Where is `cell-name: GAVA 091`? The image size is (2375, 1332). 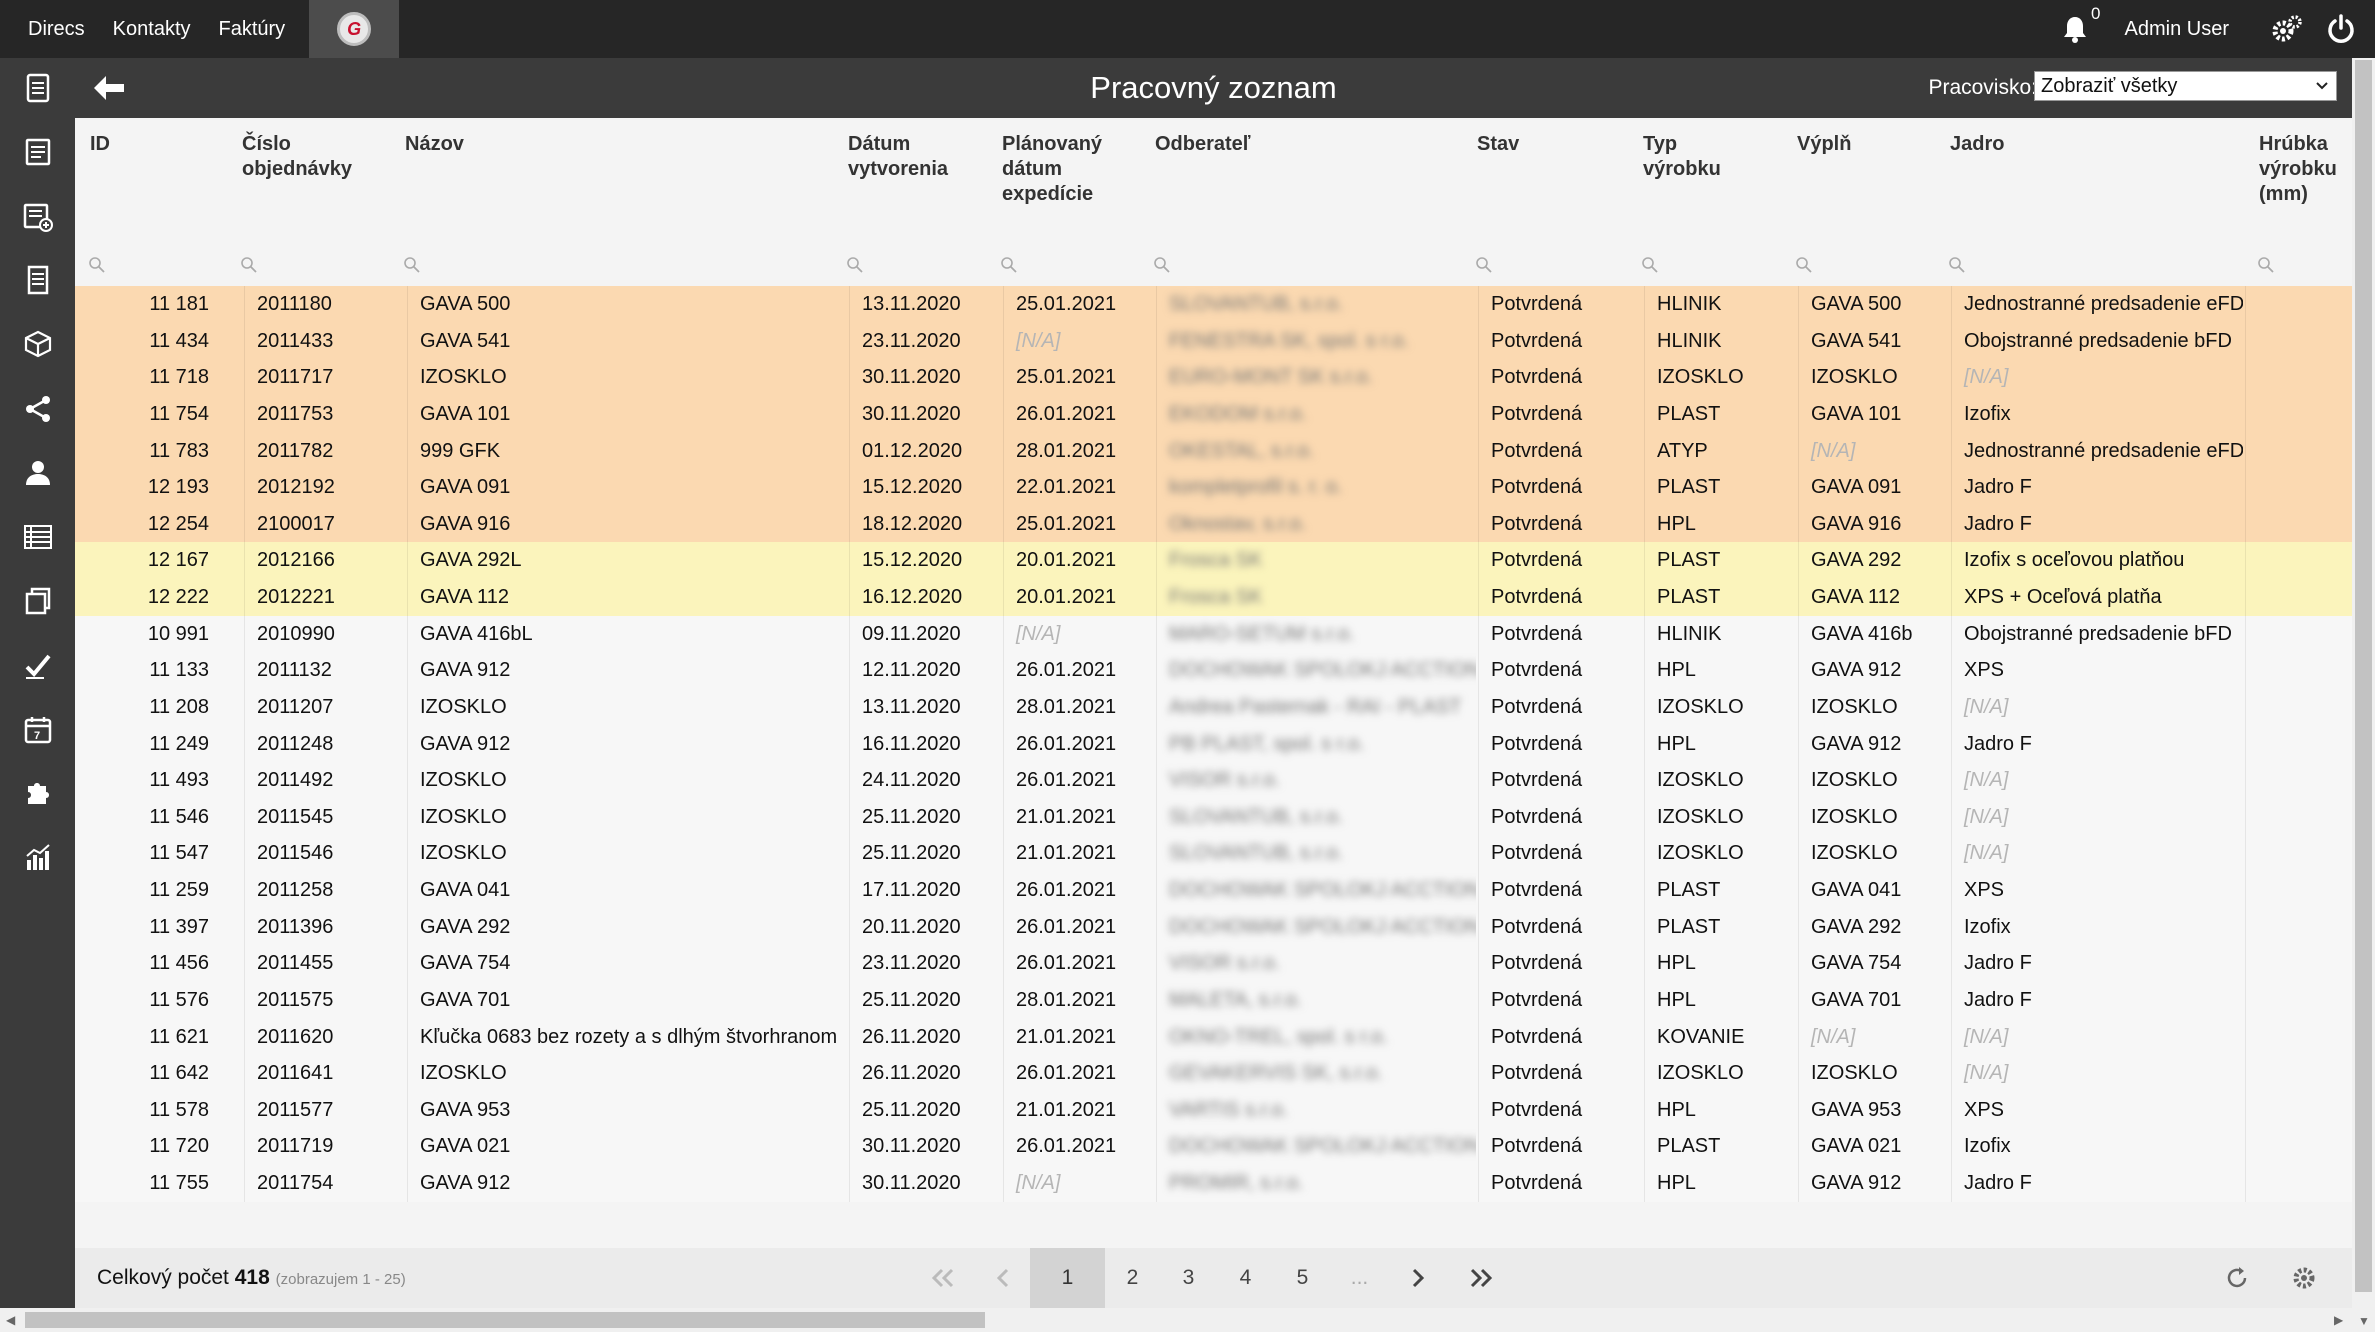 cell-name: GAVA 091 is located at coordinates (627, 488).